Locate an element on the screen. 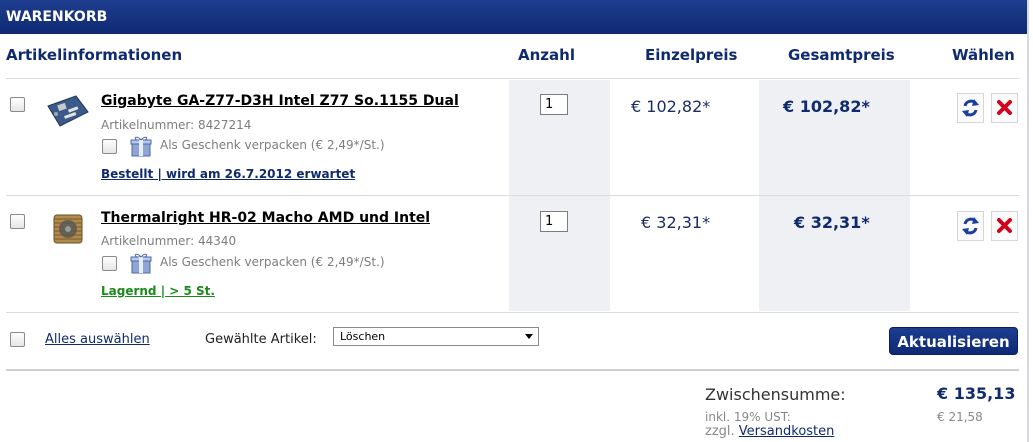  tax-value: € 21,58 is located at coordinates (960, 417).